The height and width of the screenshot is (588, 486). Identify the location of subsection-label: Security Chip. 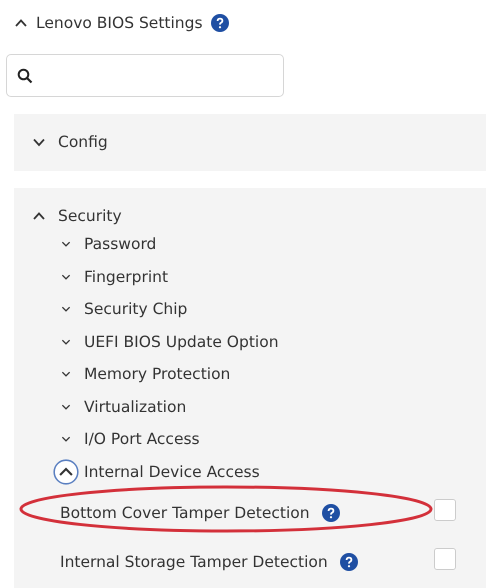
(136, 309).